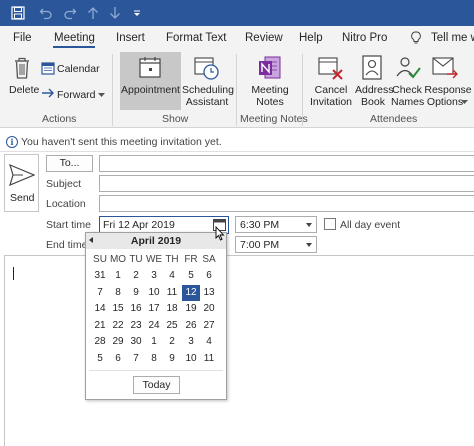 Image resolution: width=474 pixels, height=446 pixels. Describe the element at coordinates (136, 259) in the screenshot. I see `weekday-header: TU` at that location.